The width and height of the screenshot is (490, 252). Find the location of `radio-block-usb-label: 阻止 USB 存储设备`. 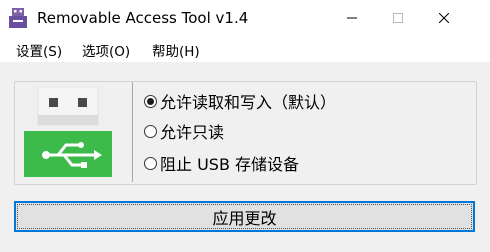

radio-block-usb-label: 阻止 USB 存储设备 is located at coordinates (230, 164).